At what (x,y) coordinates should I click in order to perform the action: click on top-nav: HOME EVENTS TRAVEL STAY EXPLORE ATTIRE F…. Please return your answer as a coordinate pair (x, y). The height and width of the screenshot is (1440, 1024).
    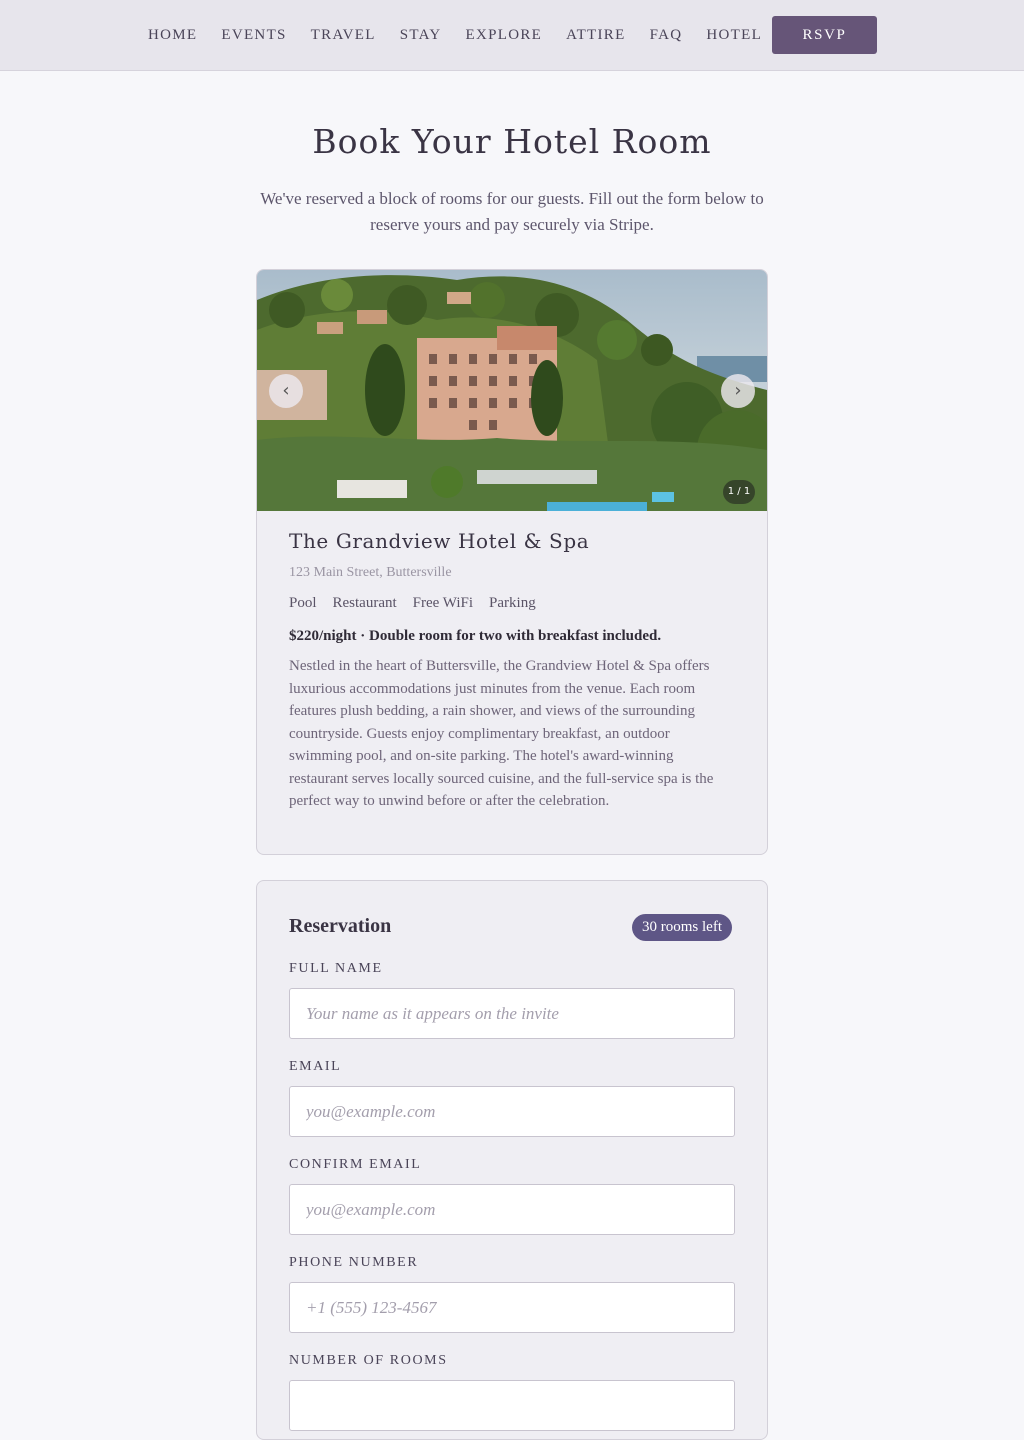
    Looking at the image, I should click on (512, 35).